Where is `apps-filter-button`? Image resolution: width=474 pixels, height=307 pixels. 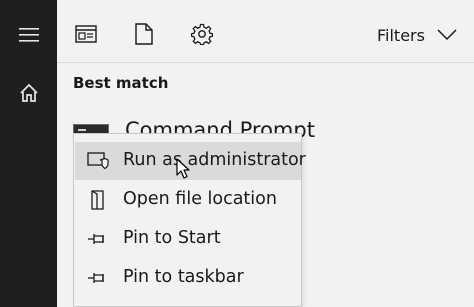
apps-filter-button is located at coordinates (86, 34).